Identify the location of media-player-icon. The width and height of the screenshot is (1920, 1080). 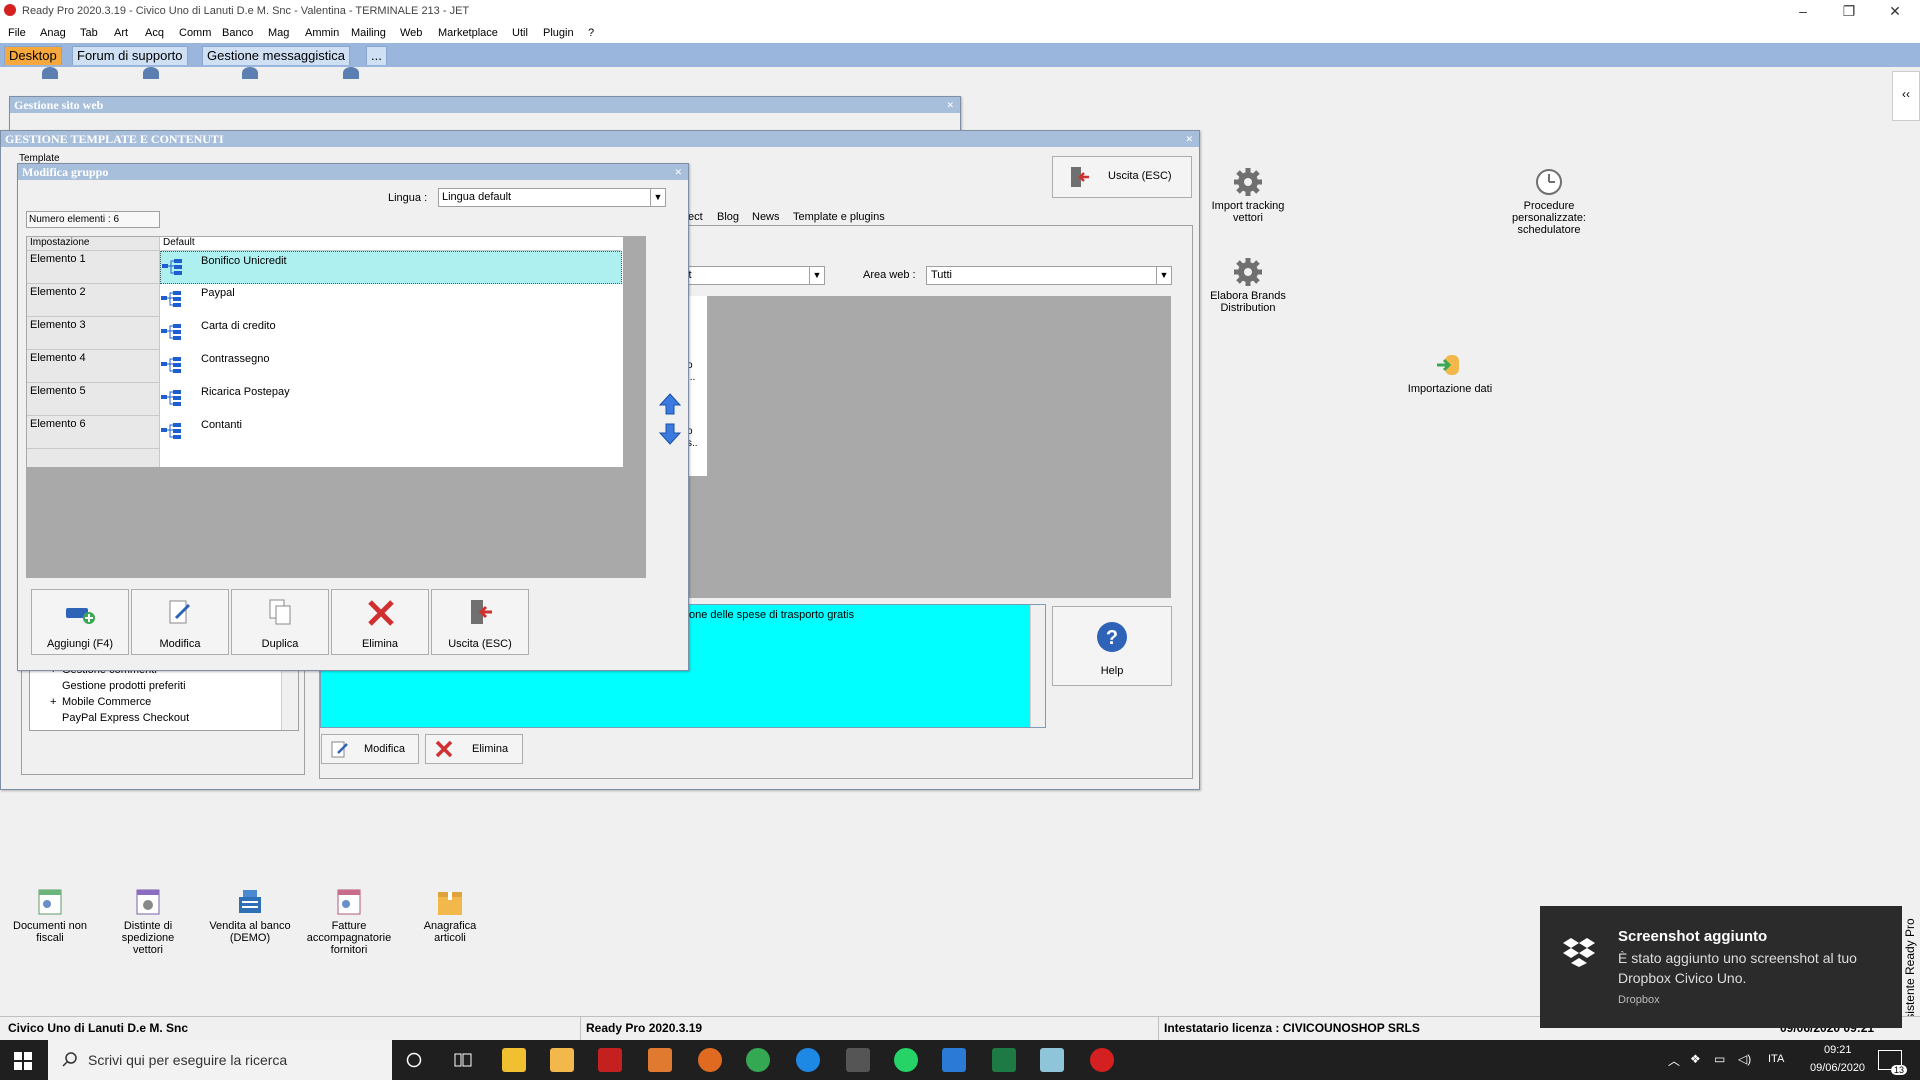
(660, 1060).